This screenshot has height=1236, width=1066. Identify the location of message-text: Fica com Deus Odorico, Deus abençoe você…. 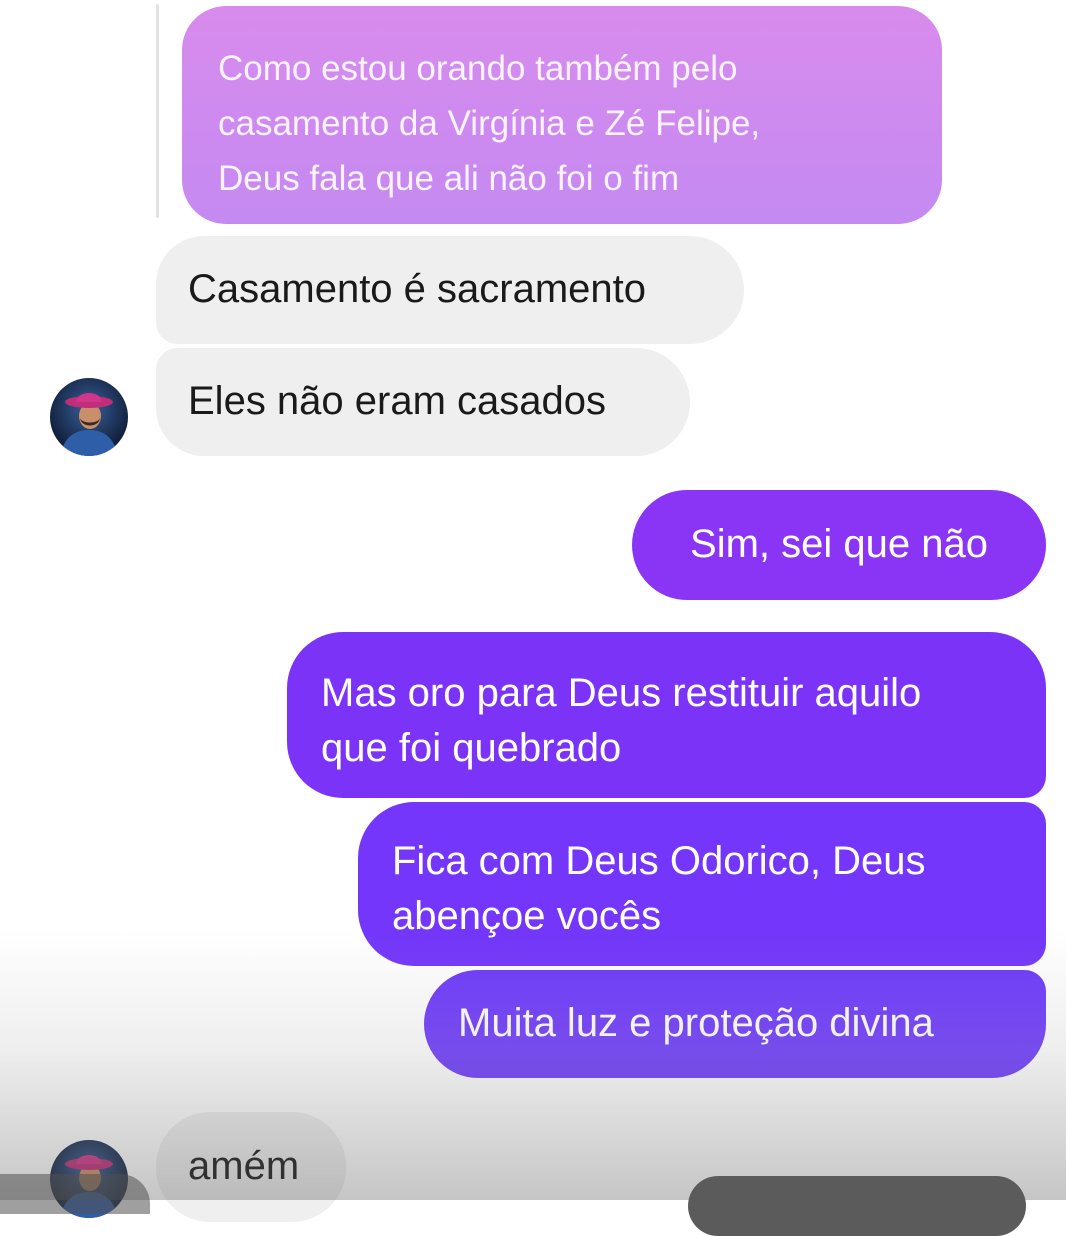
(659, 889).